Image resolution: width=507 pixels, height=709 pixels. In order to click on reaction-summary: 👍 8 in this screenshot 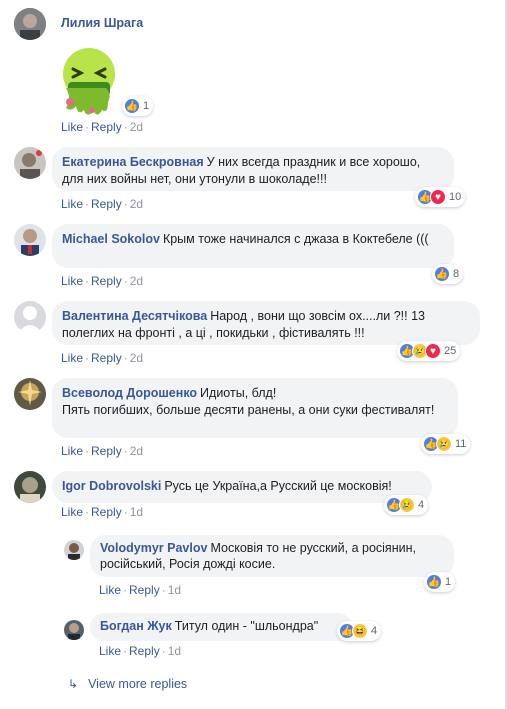, I will do `click(448, 274)`.